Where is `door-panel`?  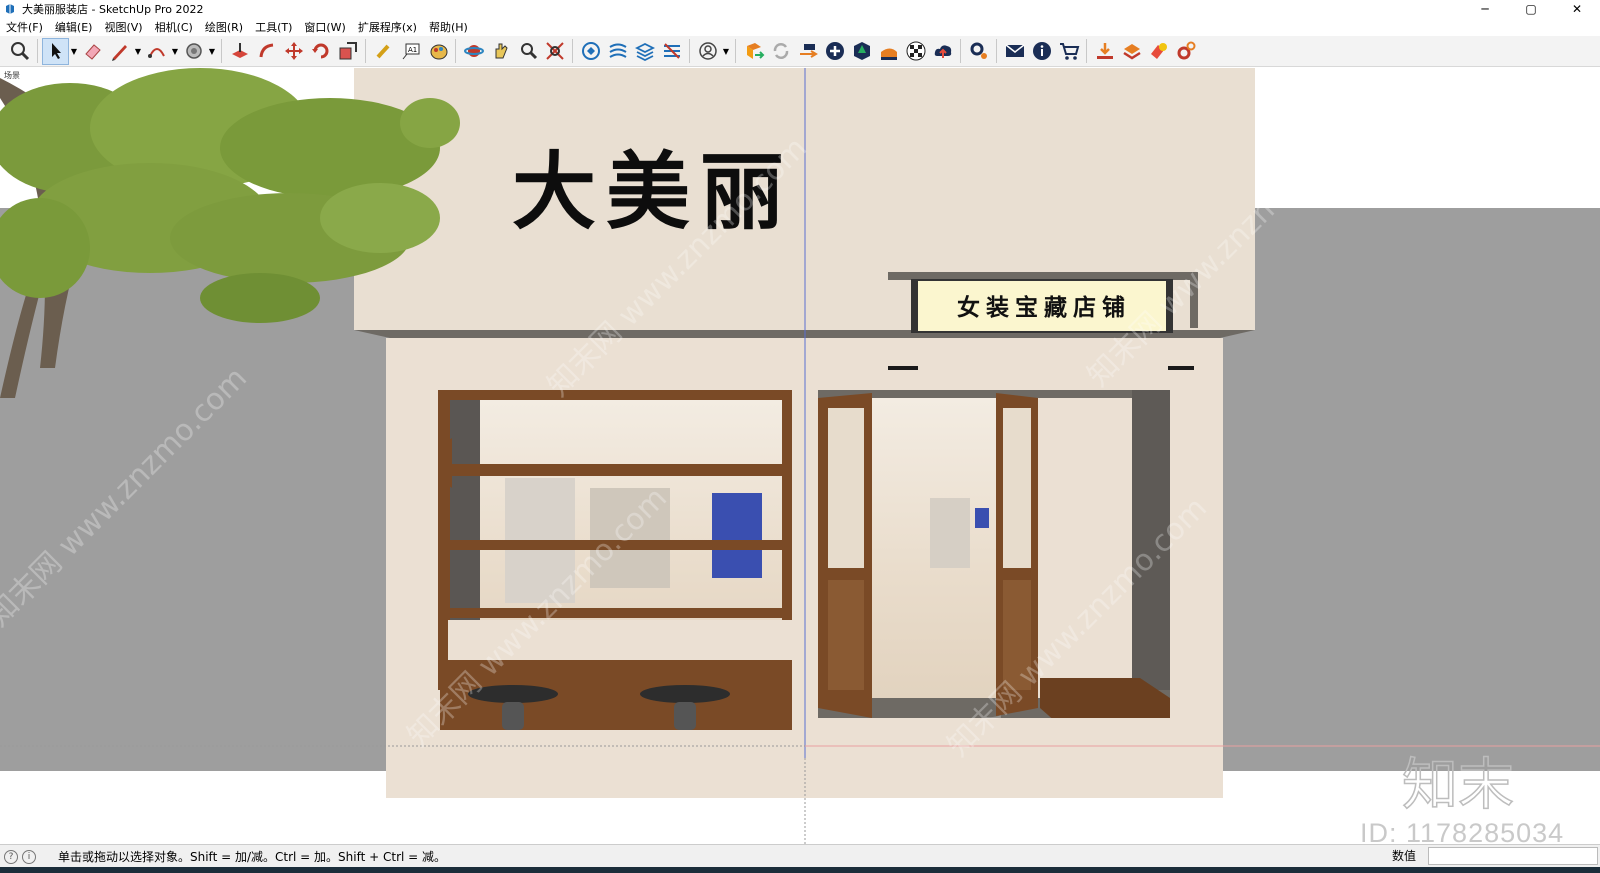
door-panel is located at coordinates (846, 635).